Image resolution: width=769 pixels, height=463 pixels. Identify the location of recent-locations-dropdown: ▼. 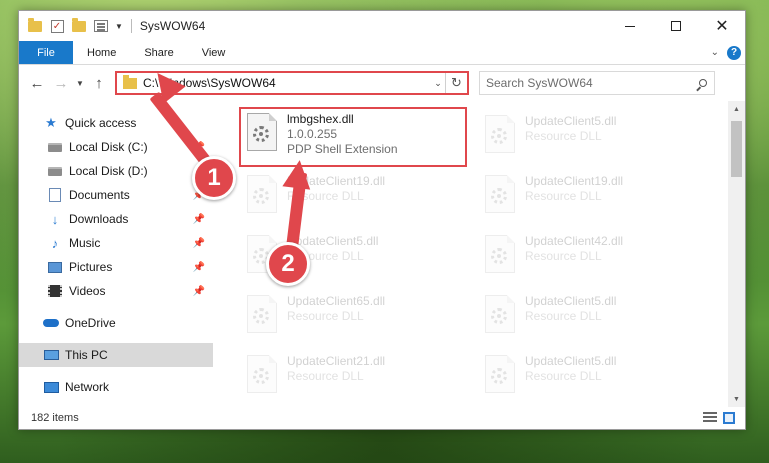
(80, 83).